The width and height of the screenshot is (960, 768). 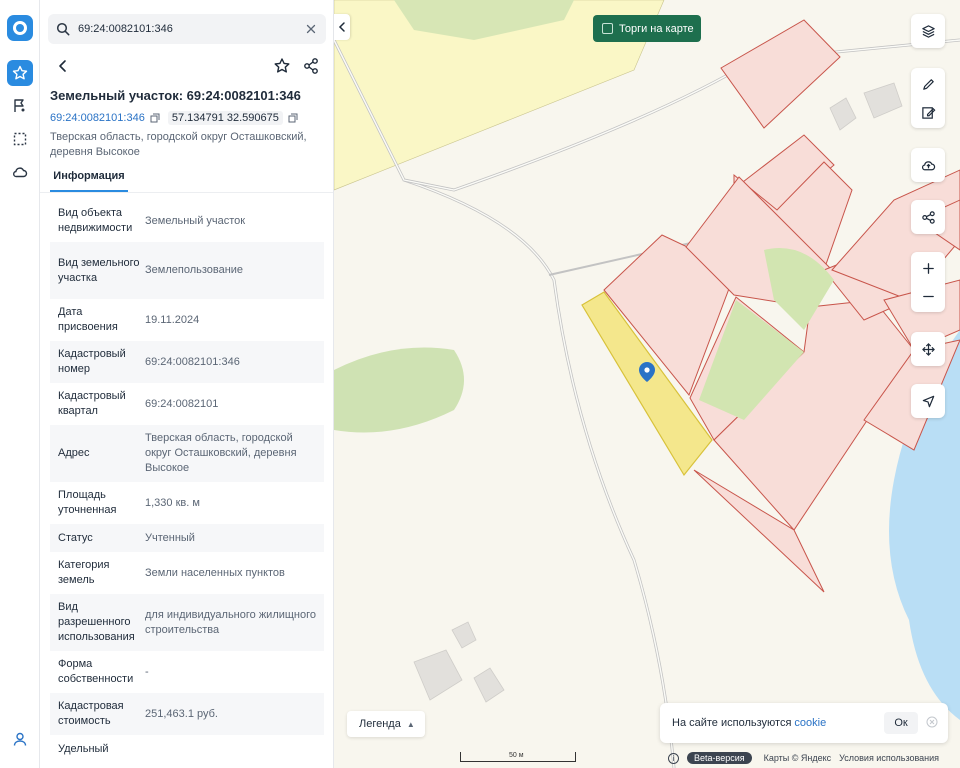 I want to click on property-key: Вид земельного участка, so click(x=99, y=270).